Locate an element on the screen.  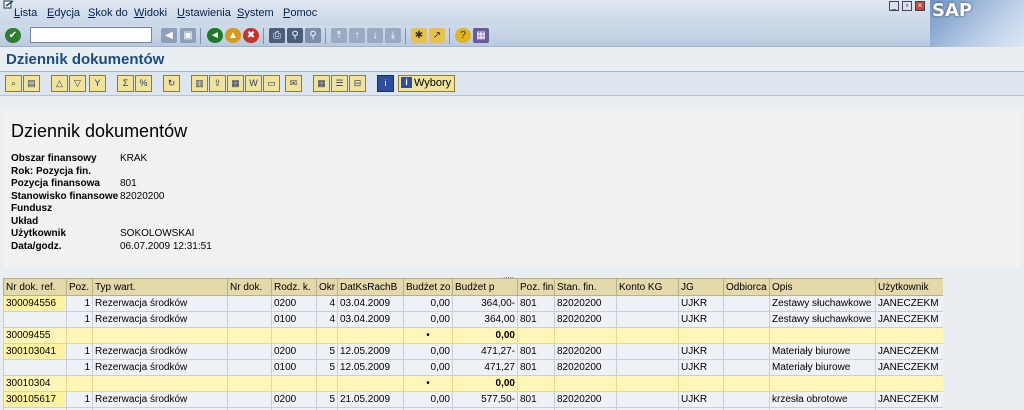
header-field-label: Układ is located at coordinates (25, 221).